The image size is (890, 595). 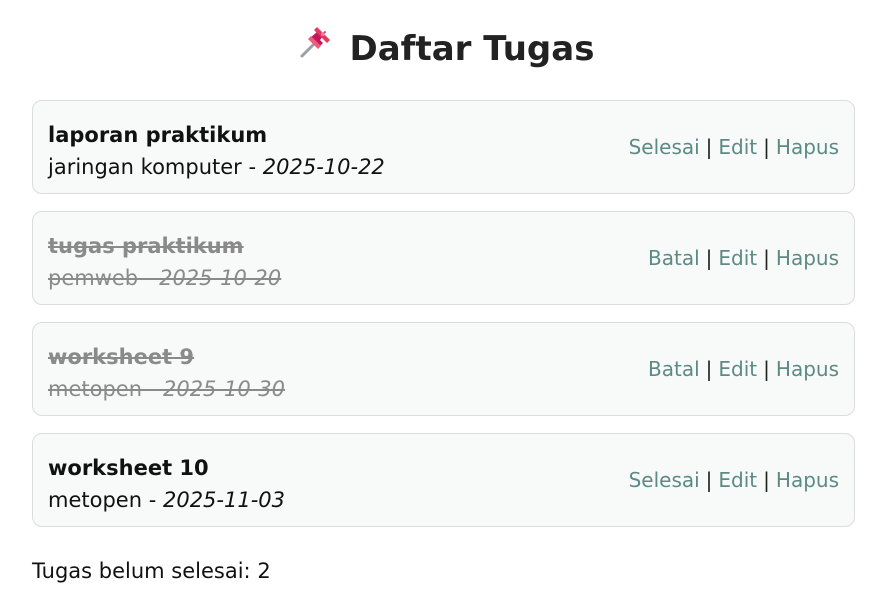 I want to click on task-course: jaringan komputer, so click(x=145, y=167).